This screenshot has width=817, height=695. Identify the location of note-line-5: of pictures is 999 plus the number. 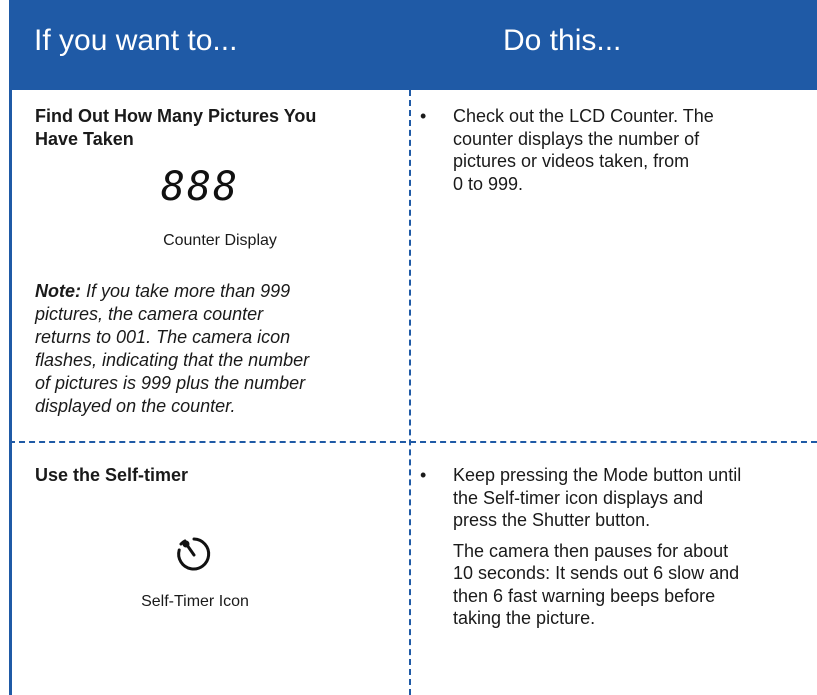
(170, 383).